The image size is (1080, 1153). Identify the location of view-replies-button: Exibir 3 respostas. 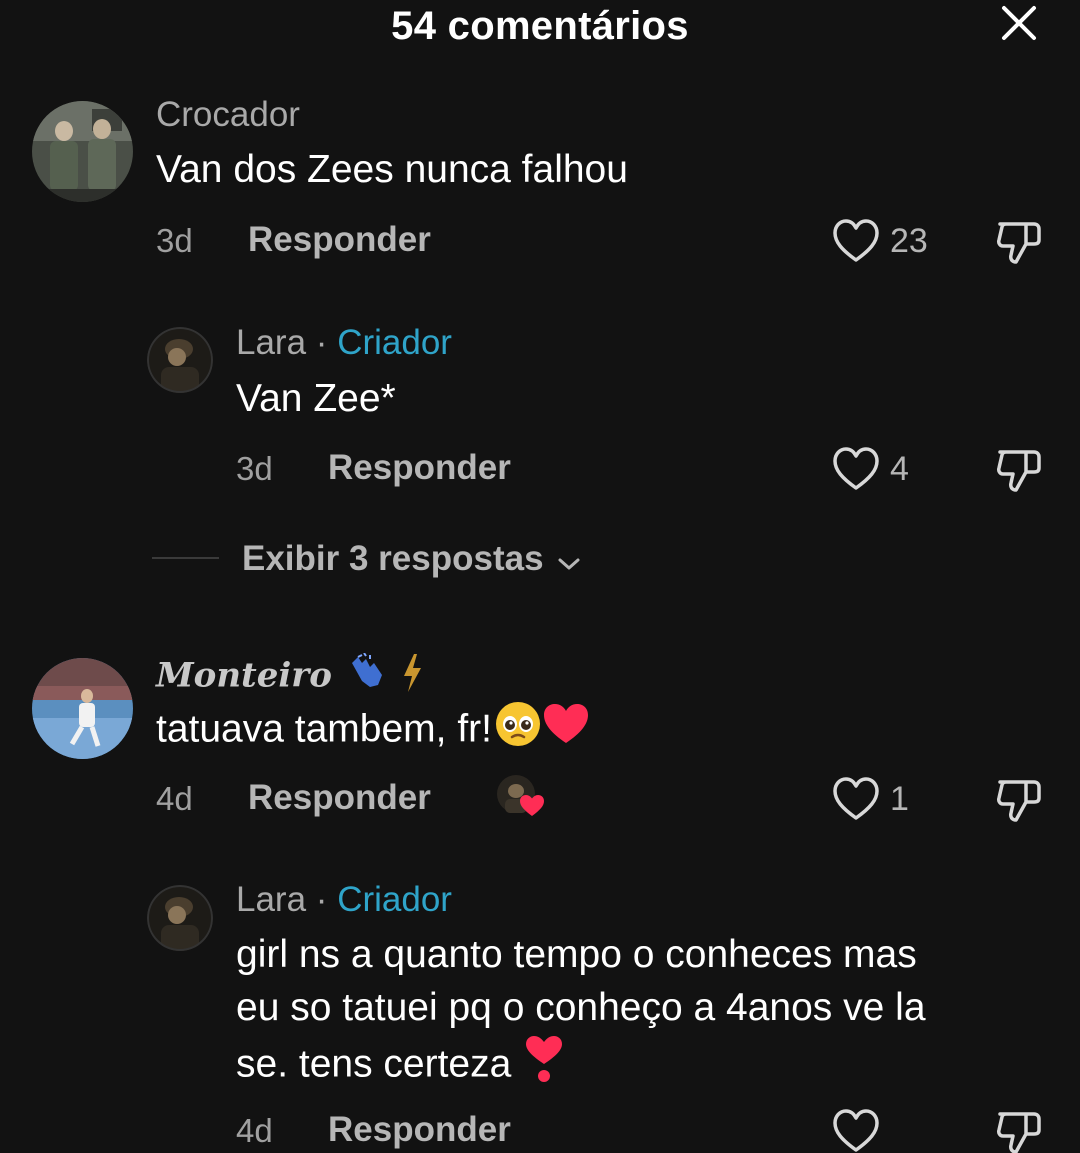
(411, 560).